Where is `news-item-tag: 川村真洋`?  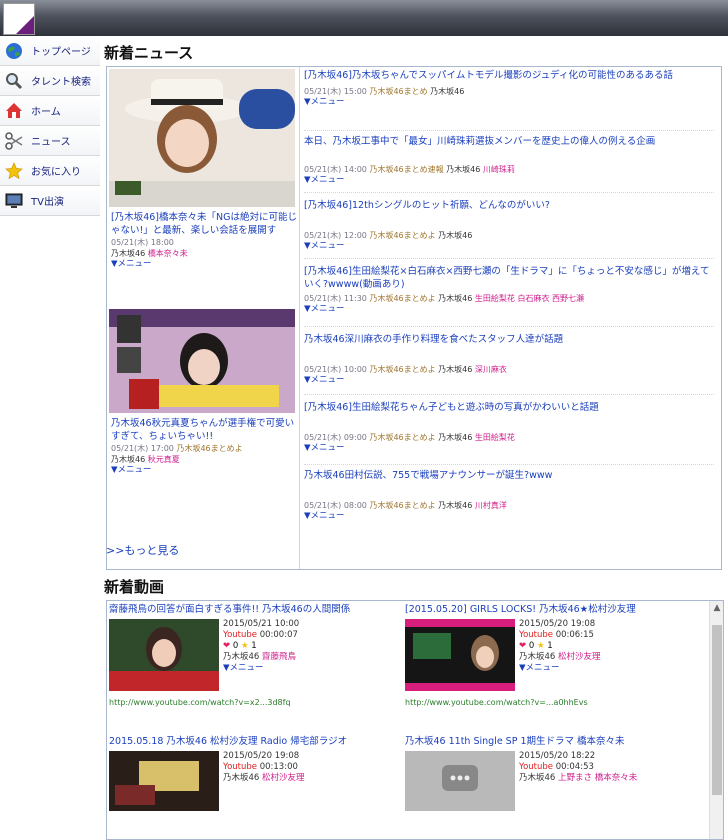
news-item-tag: 川村真洋 is located at coordinates (491, 505).